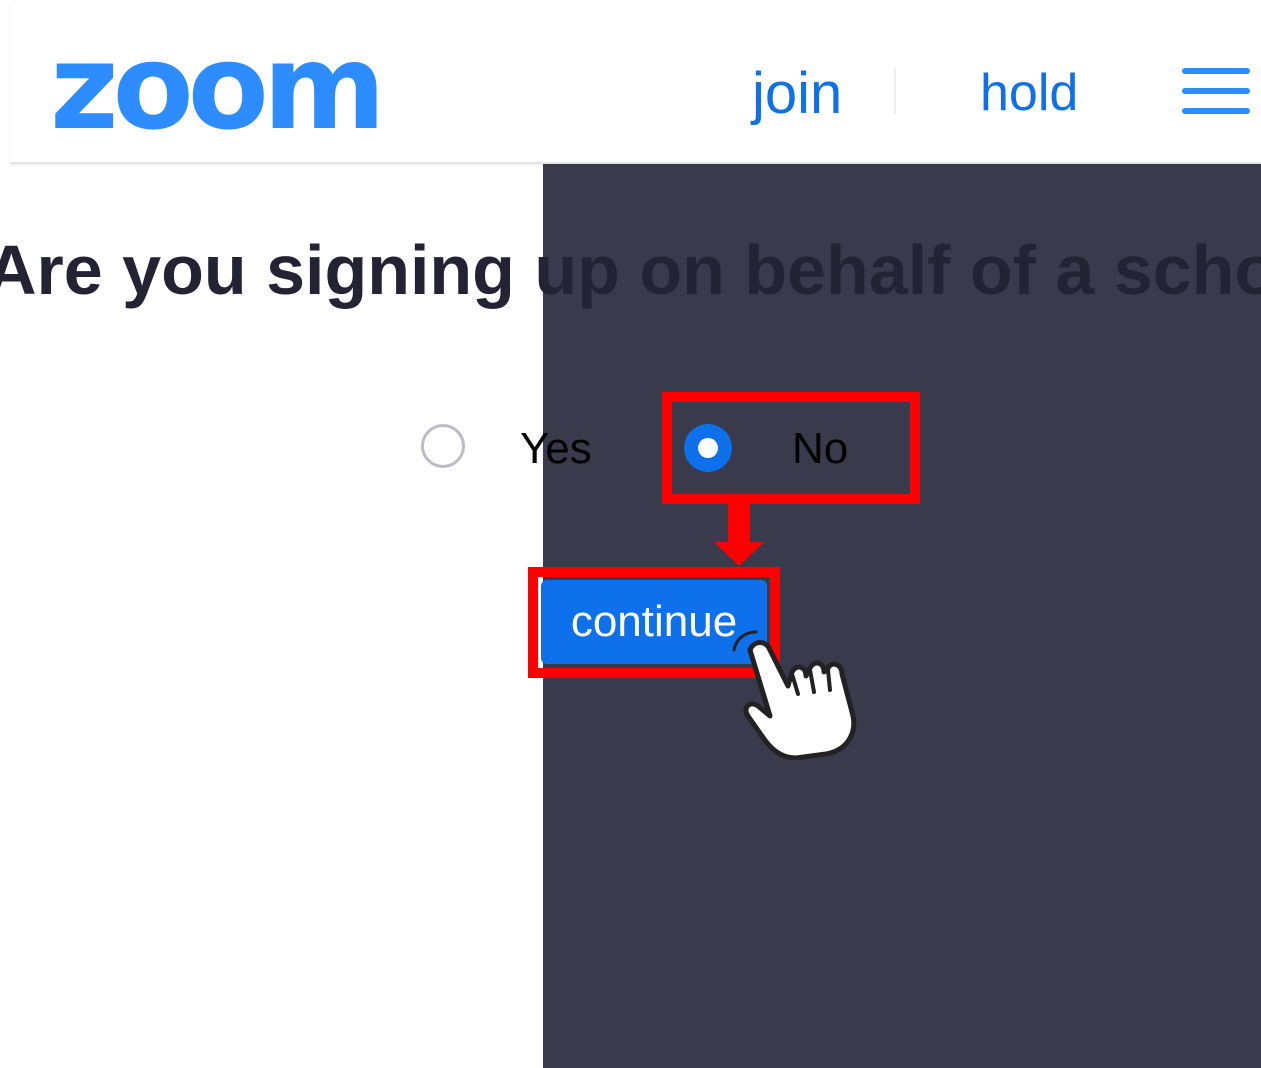 The image size is (1261, 1068). I want to click on nav-divider, so click(895, 91).